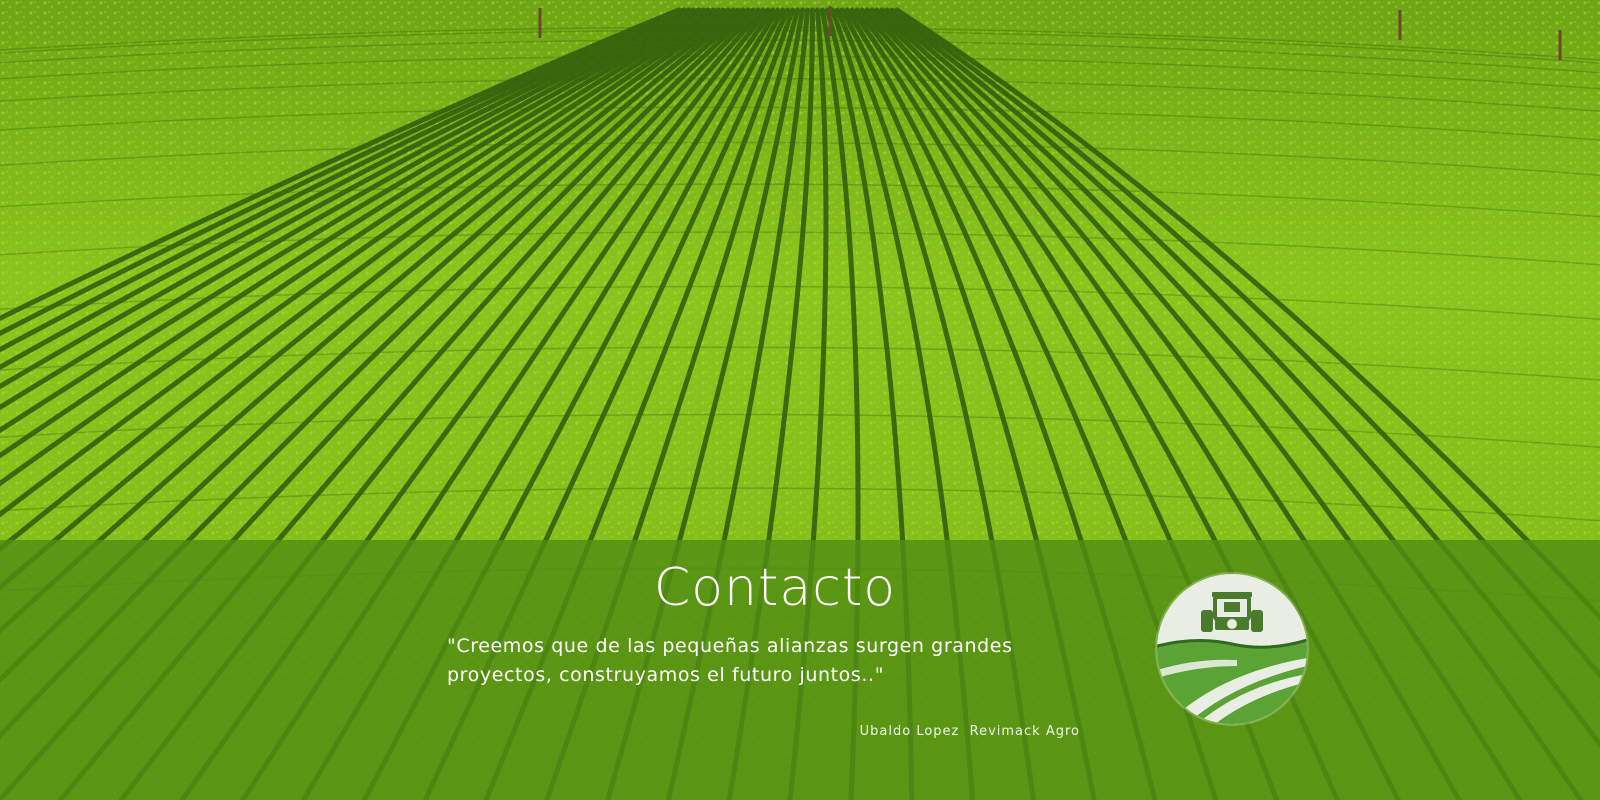  I want to click on company-logo, so click(1232, 649).